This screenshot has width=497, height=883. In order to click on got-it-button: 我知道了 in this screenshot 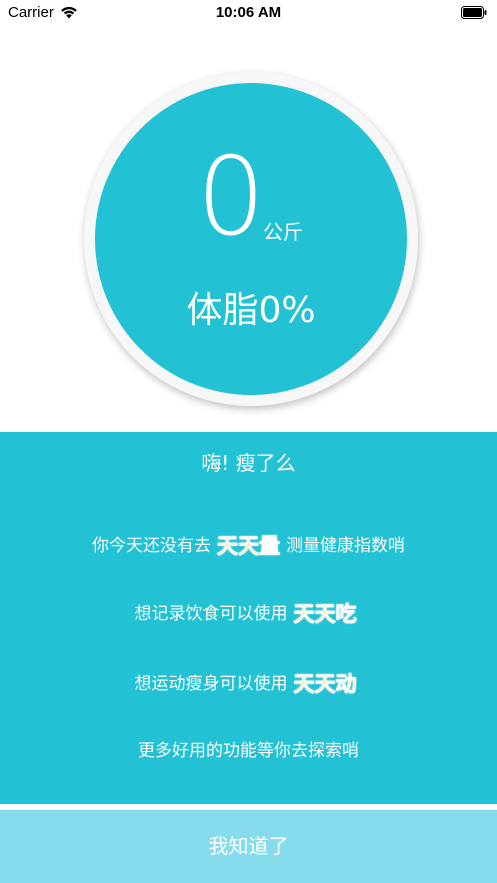, I will do `click(248, 846)`.